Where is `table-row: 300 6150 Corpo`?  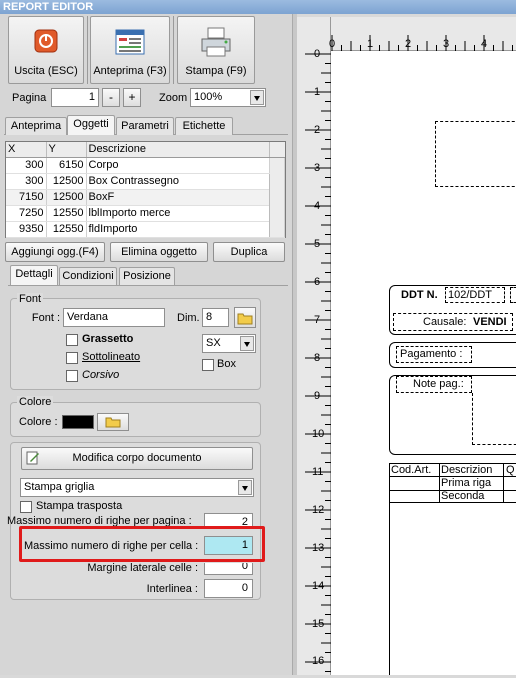 table-row: 300 6150 Corpo is located at coordinates (145, 197).